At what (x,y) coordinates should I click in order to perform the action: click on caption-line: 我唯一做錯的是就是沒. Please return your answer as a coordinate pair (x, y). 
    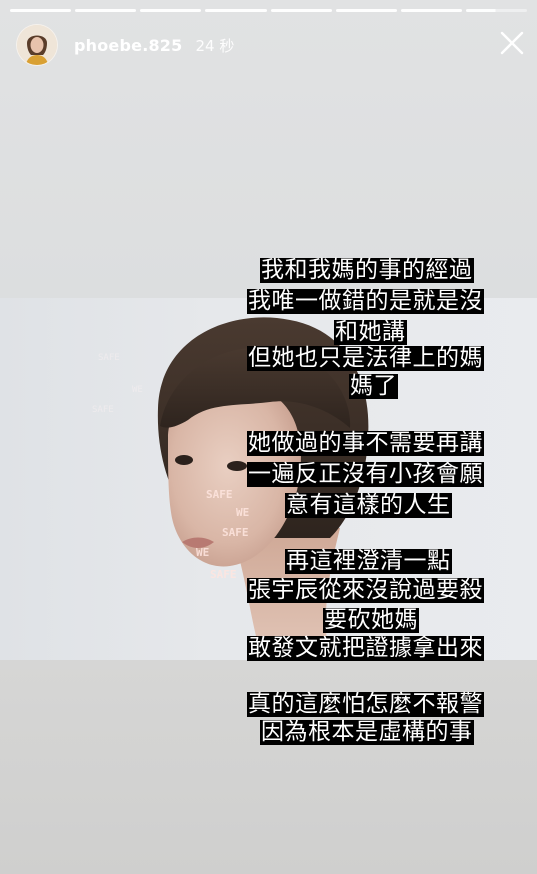
    Looking at the image, I should click on (365, 301).